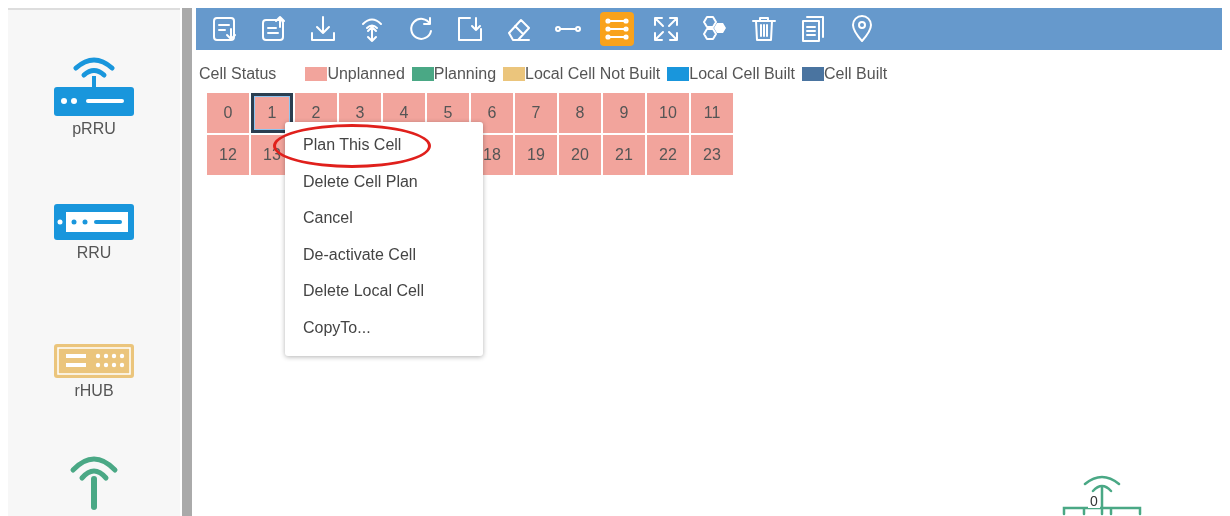  I want to click on import-box-icon, so click(470, 29).